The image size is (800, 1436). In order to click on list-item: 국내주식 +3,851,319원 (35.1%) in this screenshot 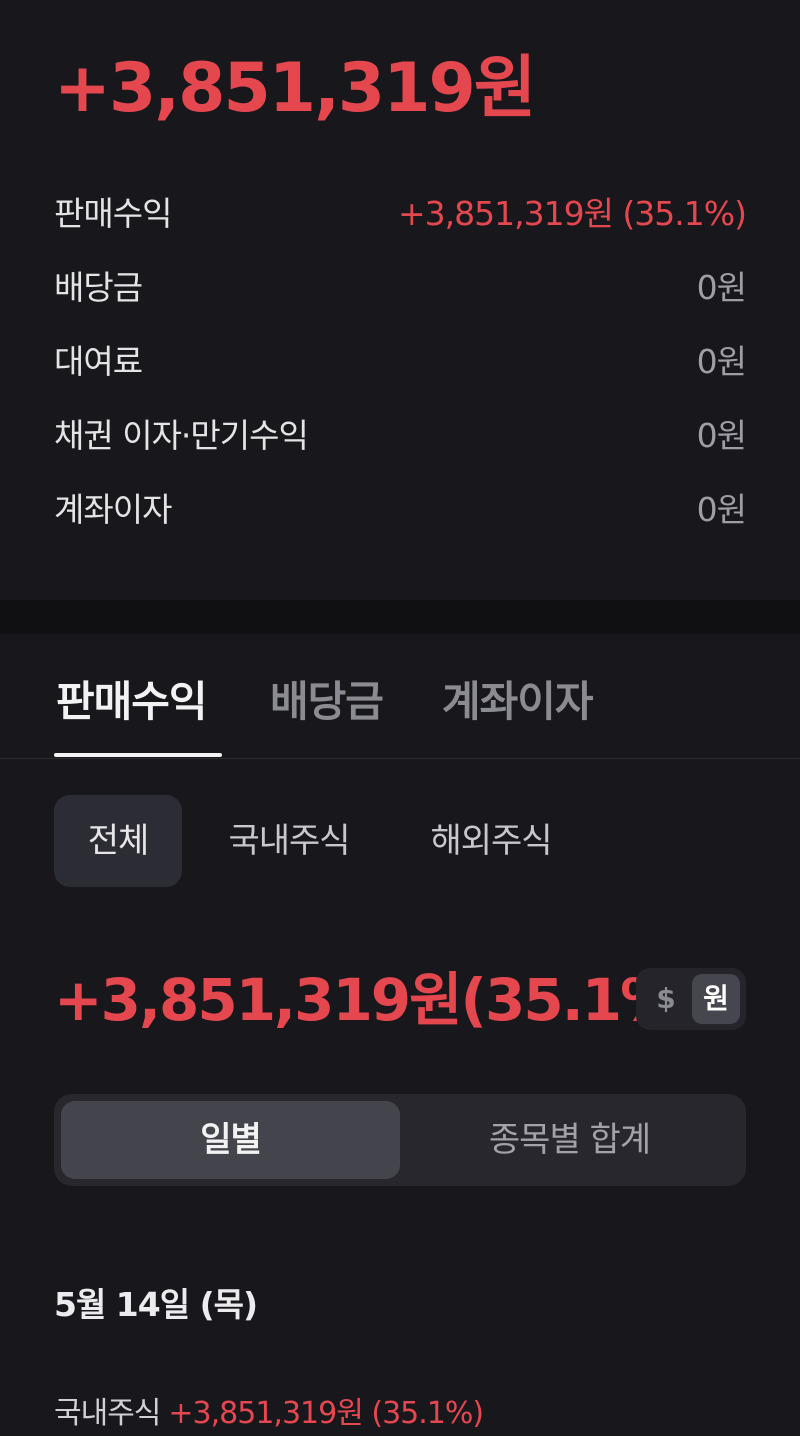, I will do `click(269, 1410)`.